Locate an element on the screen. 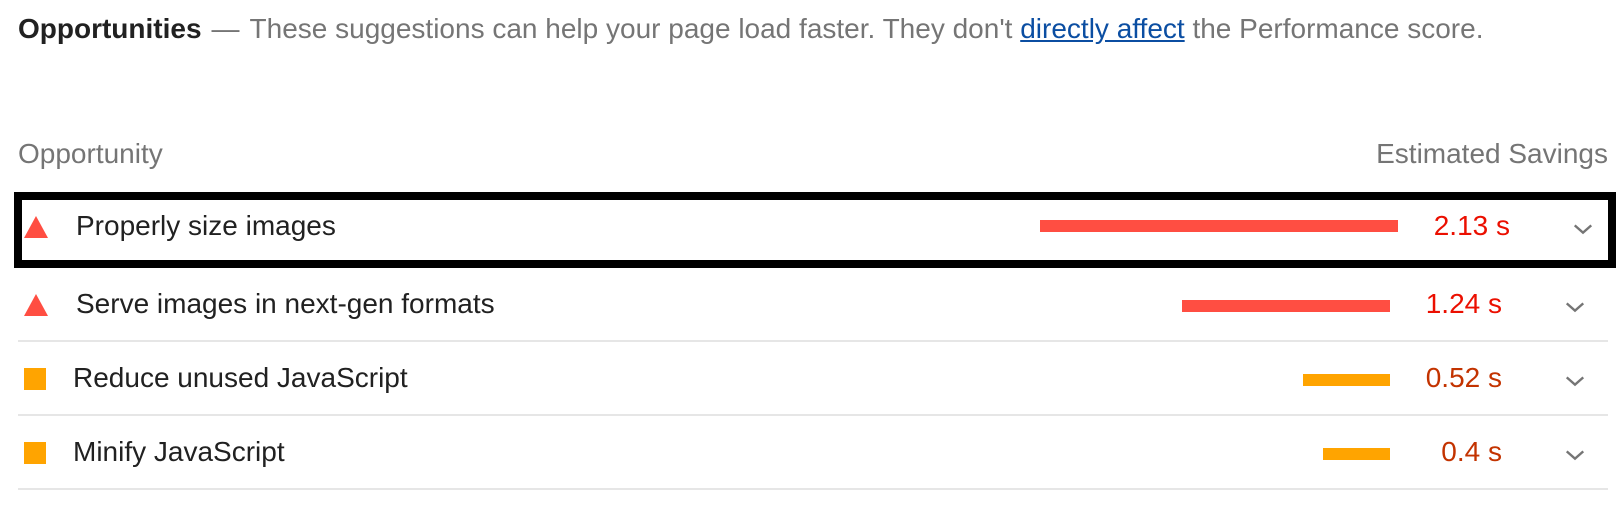 The height and width of the screenshot is (520, 1622). savings-value: 1.24 s is located at coordinates (1463, 303).